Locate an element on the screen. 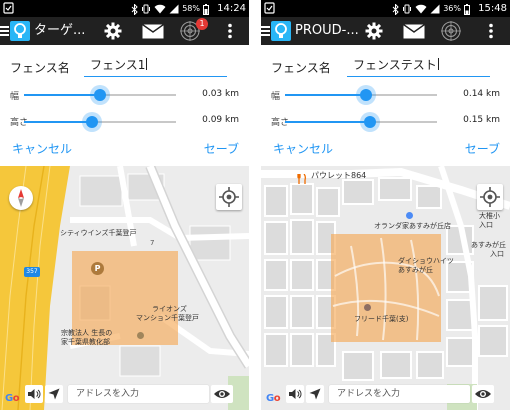 The height and width of the screenshot is (410, 510). map-label-pauletto: パウレット864 is located at coordinates (339, 175).